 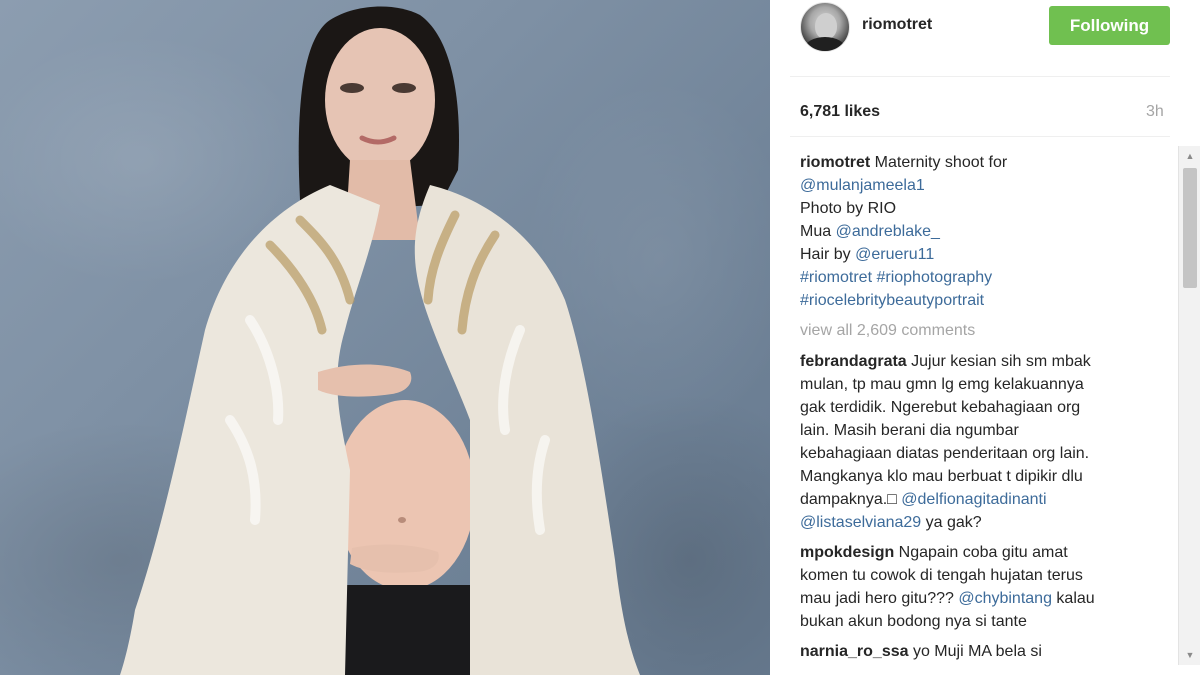 What do you see at coordinates (1189, 655) in the screenshot?
I see `triangle-down-icon: ▼` at bounding box center [1189, 655].